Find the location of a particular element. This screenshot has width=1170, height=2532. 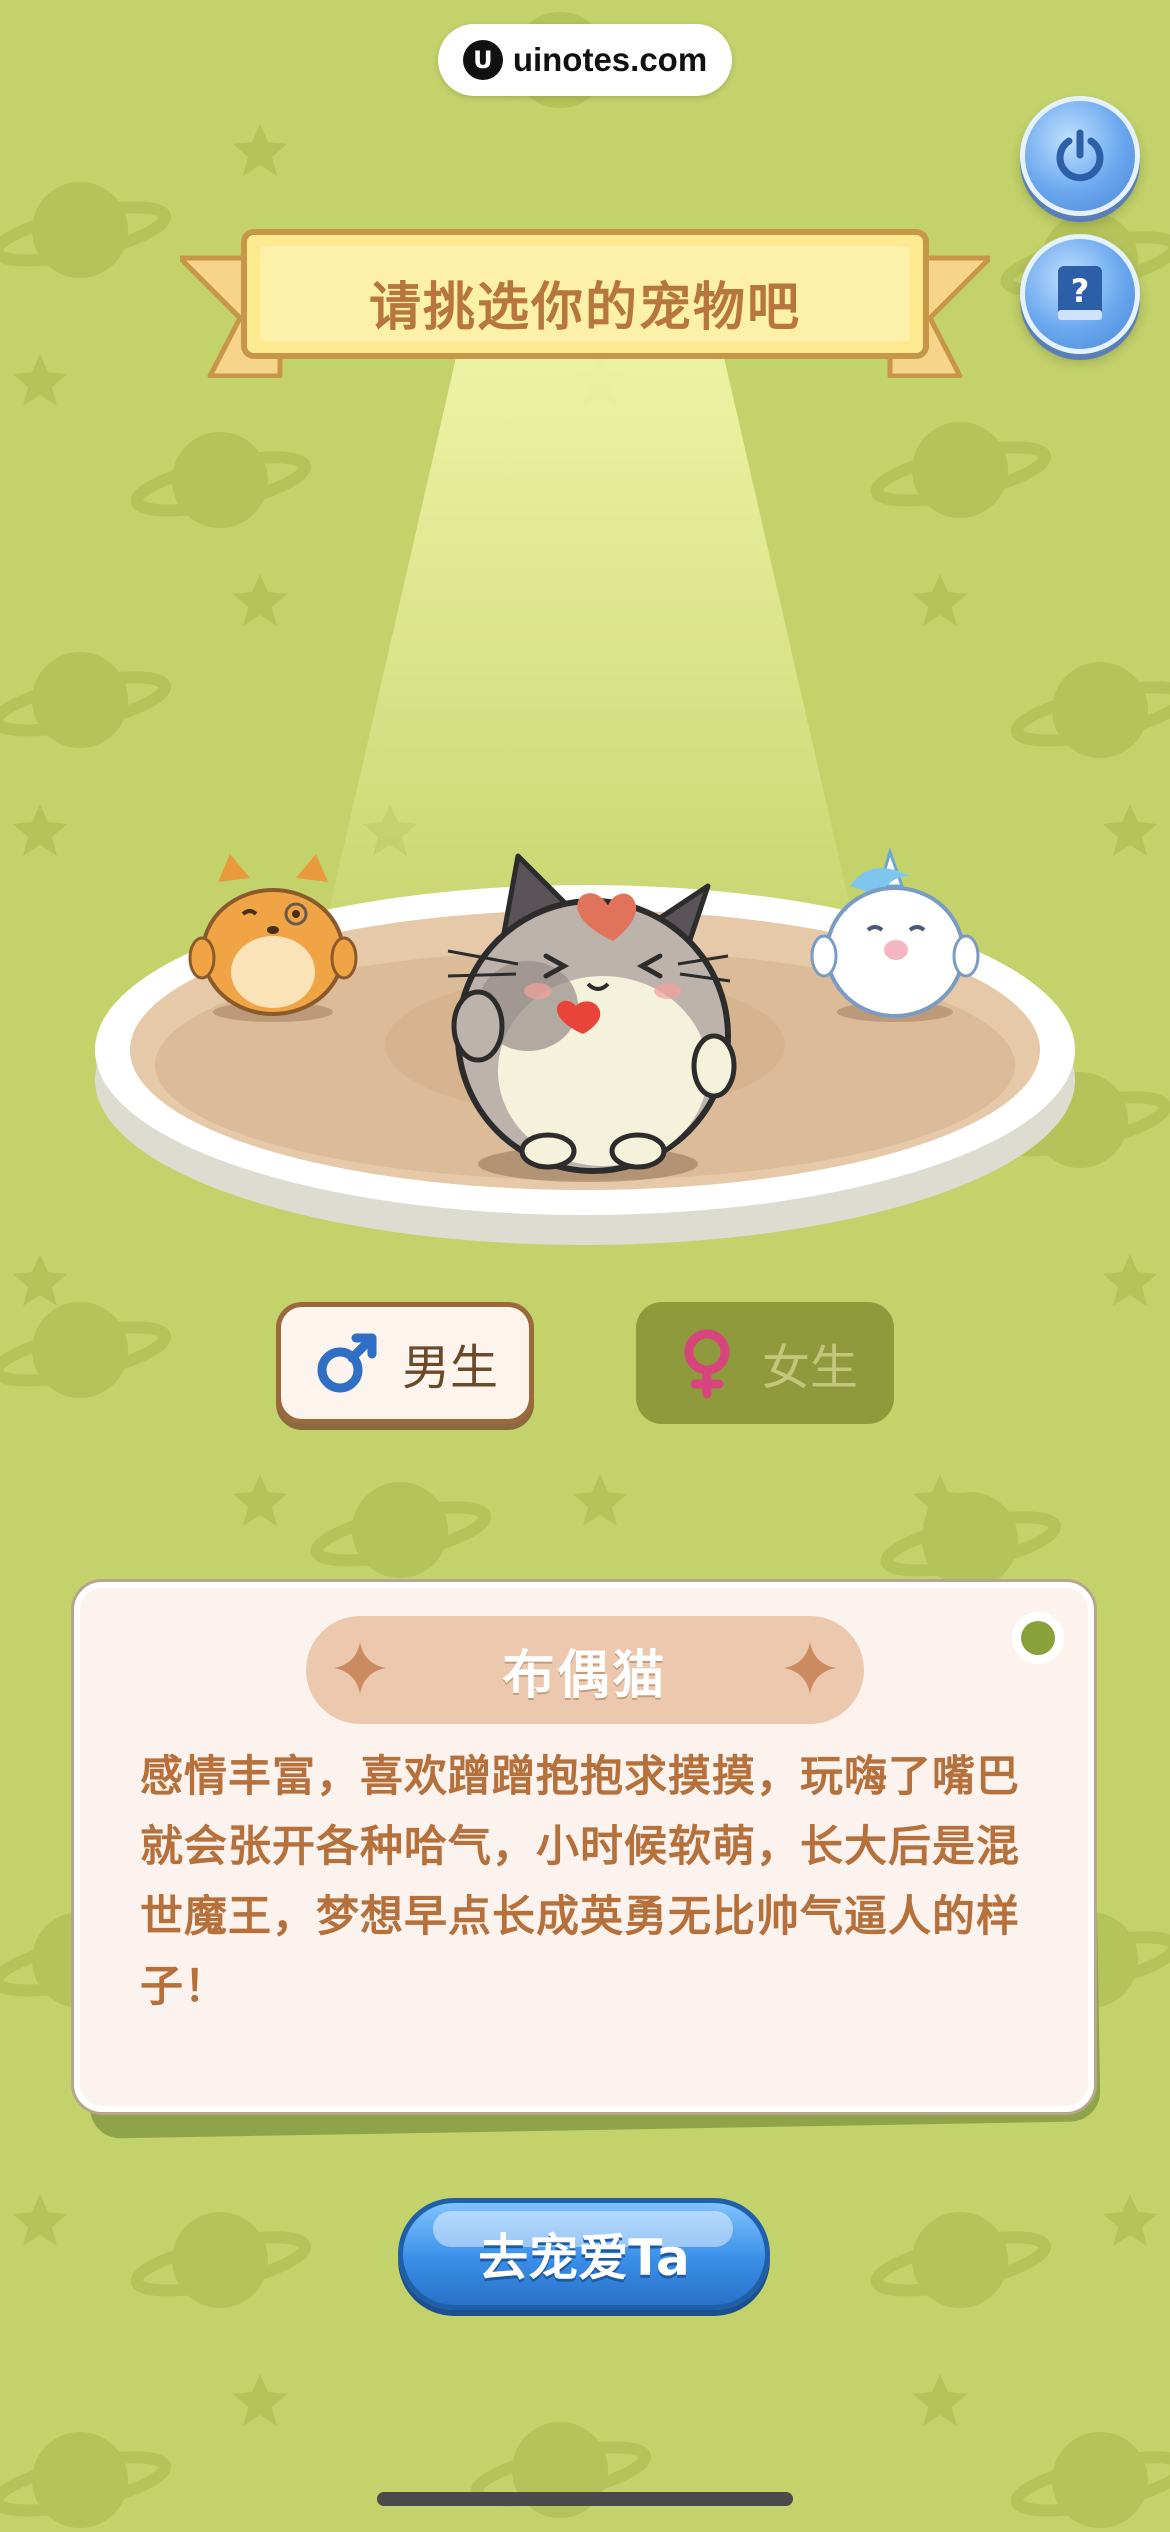

sparkle-right-icon is located at coordinates (810, 1668).